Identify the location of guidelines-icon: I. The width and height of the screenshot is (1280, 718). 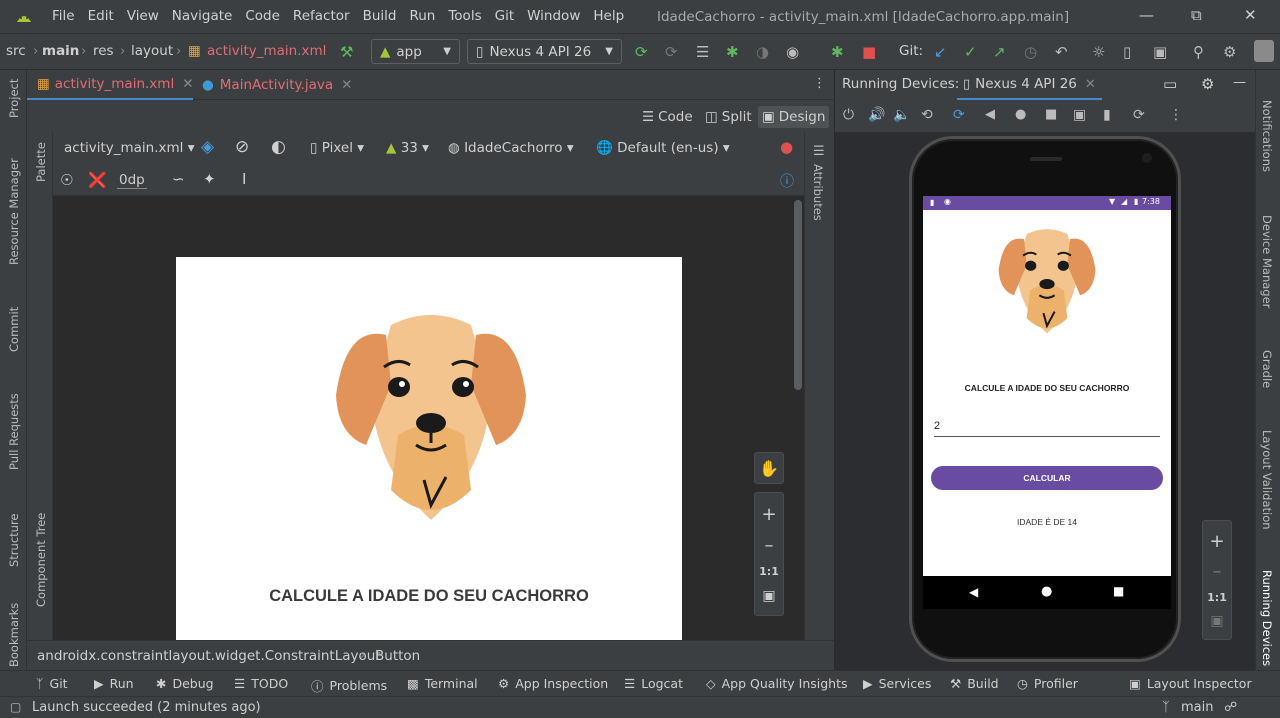
(244, 179).